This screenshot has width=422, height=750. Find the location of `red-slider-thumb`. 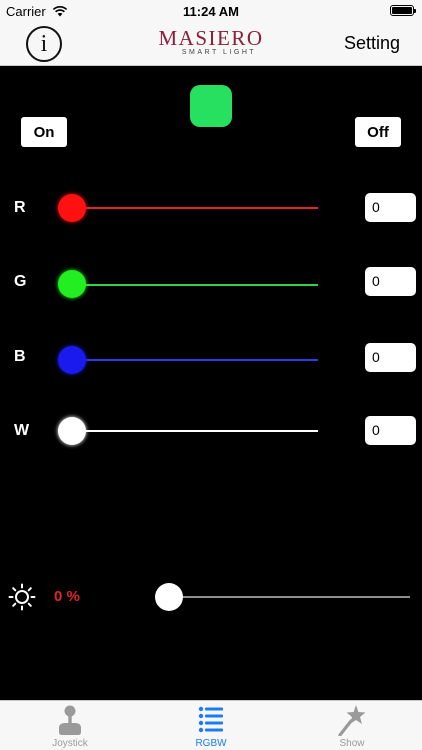

red-slider-thumb is located at coordinates (72, 208).